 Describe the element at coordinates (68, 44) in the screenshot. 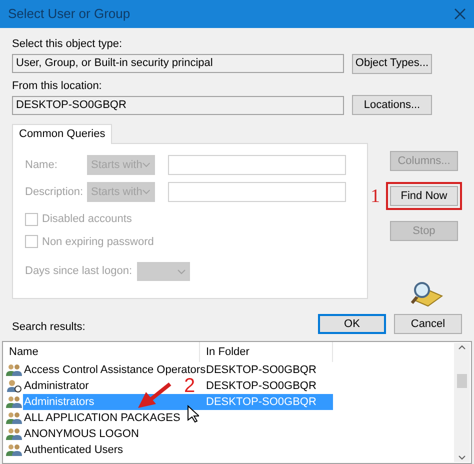

I see `field-label: Select this object type:` at that location.